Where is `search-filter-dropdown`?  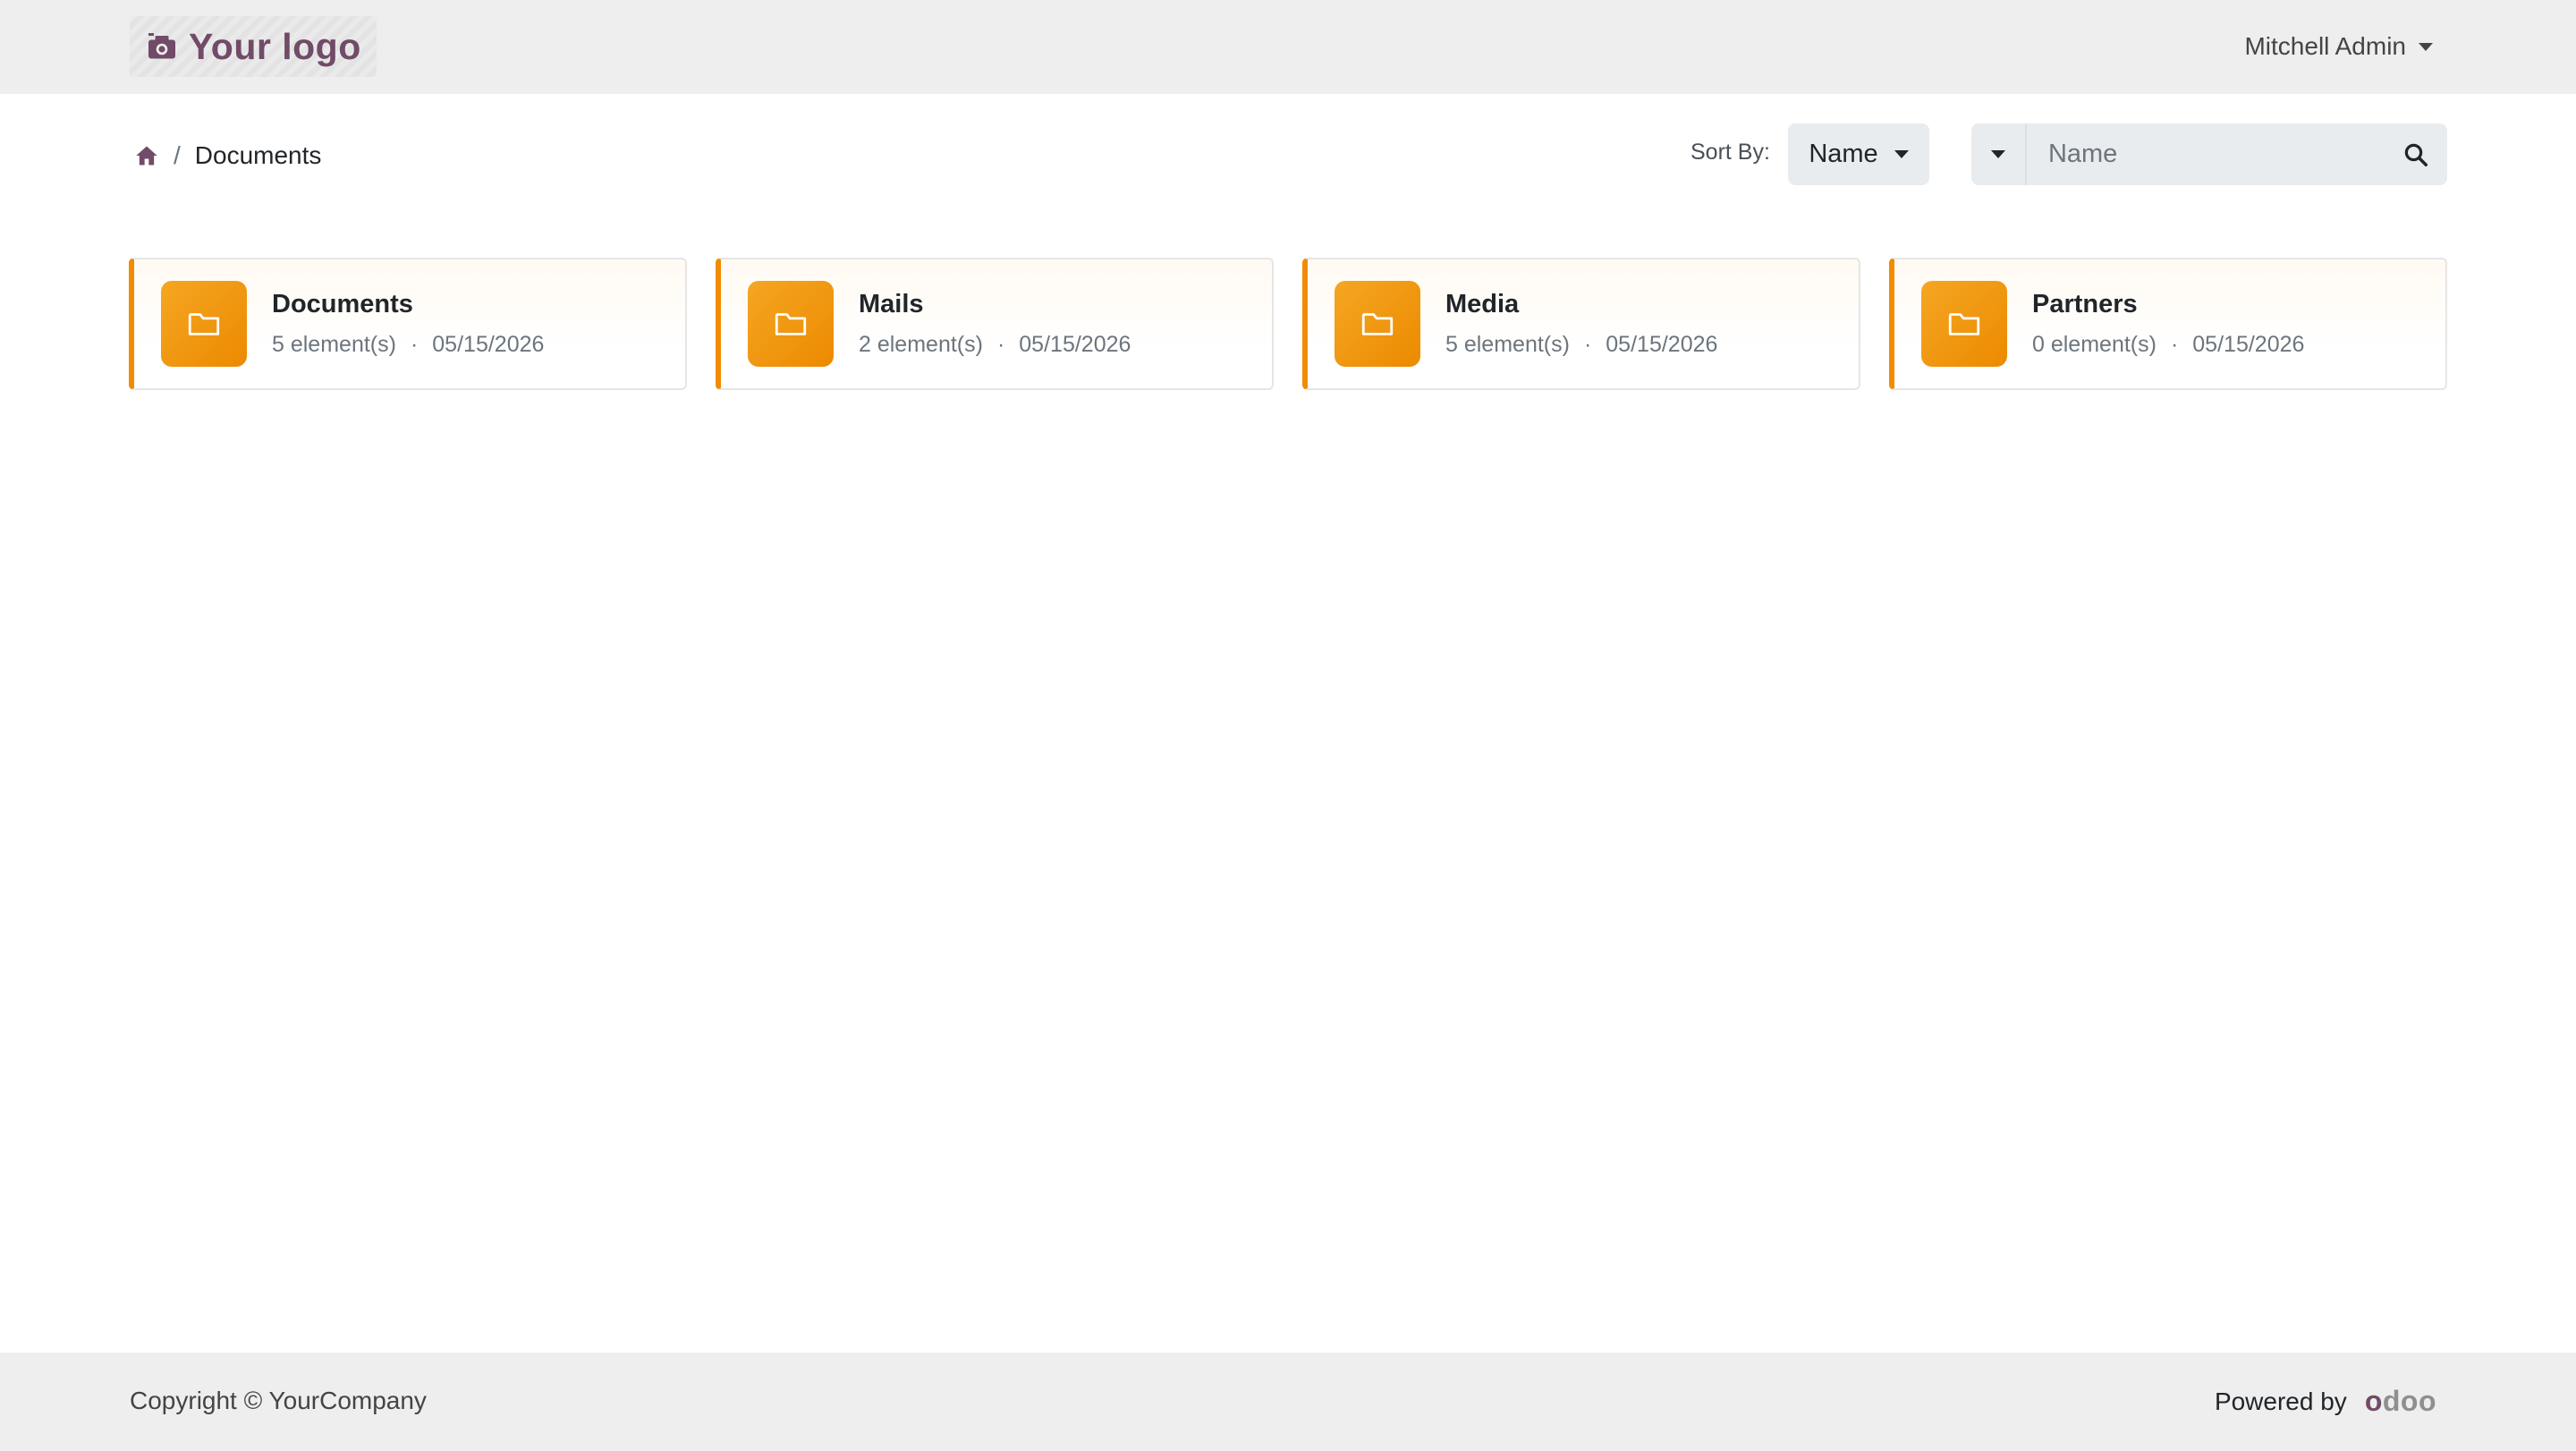
search-filter-dropdown is located at coordinates (1999, 154).